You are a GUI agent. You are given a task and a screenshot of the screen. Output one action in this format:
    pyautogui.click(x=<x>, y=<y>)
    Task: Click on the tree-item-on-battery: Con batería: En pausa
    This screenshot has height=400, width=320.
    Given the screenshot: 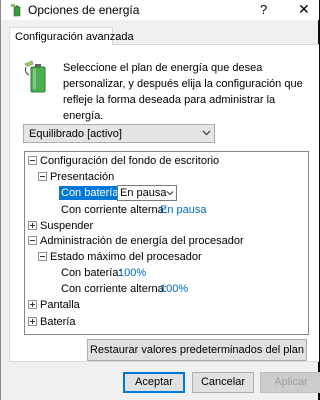 What is the action you would take?
    pyautogui.click(x=134, y=193)
    